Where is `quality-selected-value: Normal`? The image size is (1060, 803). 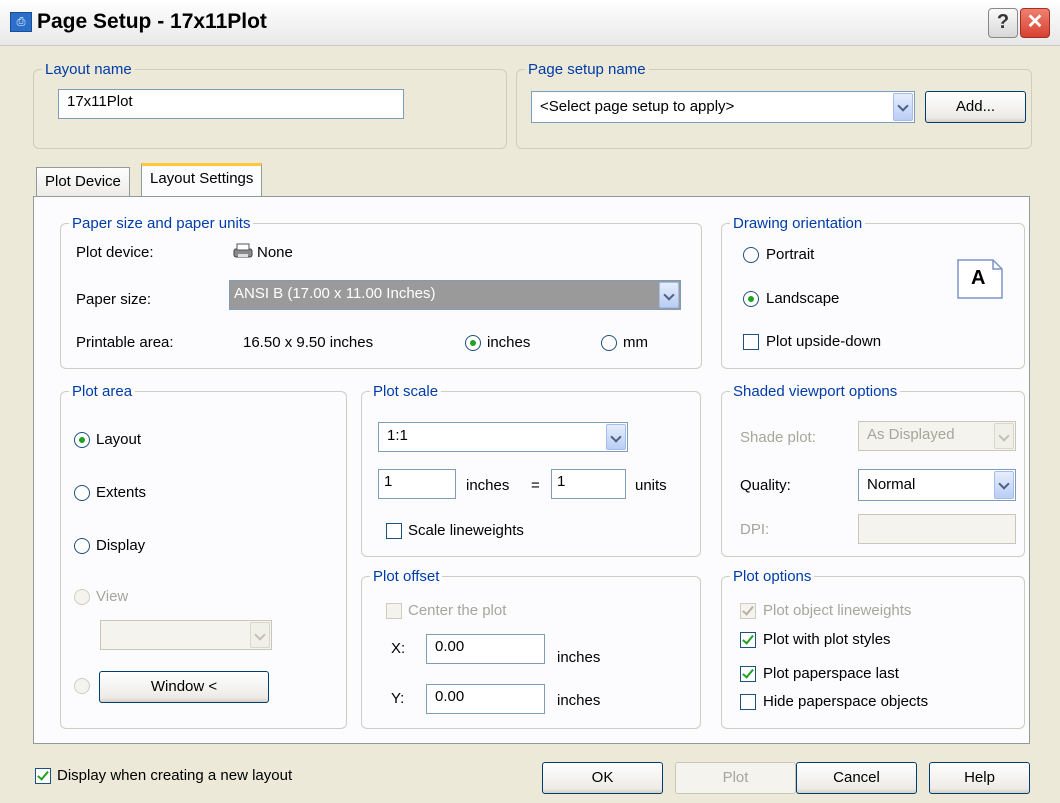
quality-selected-value: Normal is located at coordinates (891, 484).